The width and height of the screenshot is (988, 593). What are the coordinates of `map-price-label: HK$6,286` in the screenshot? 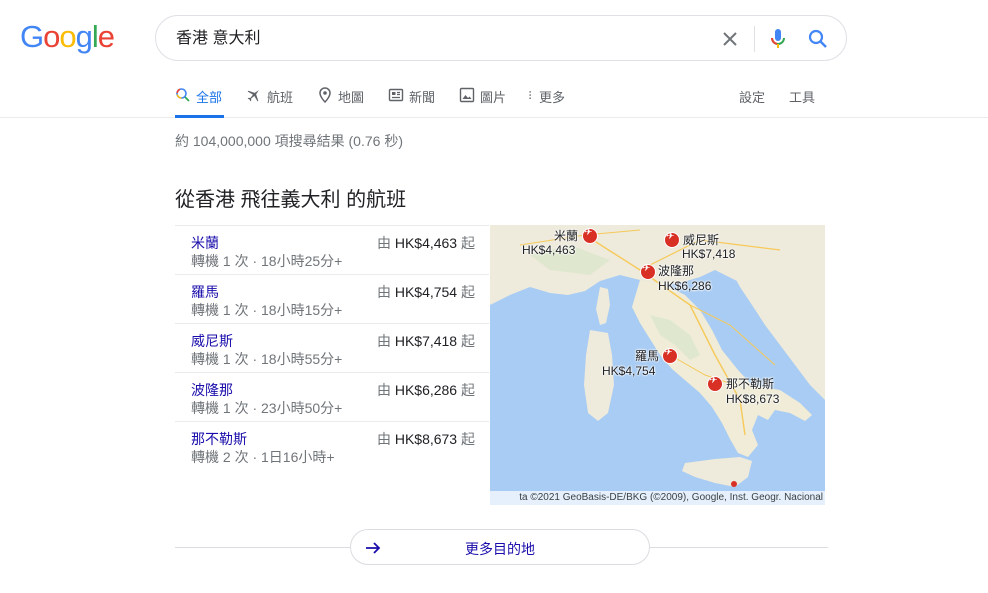 It's located at (685, 286).